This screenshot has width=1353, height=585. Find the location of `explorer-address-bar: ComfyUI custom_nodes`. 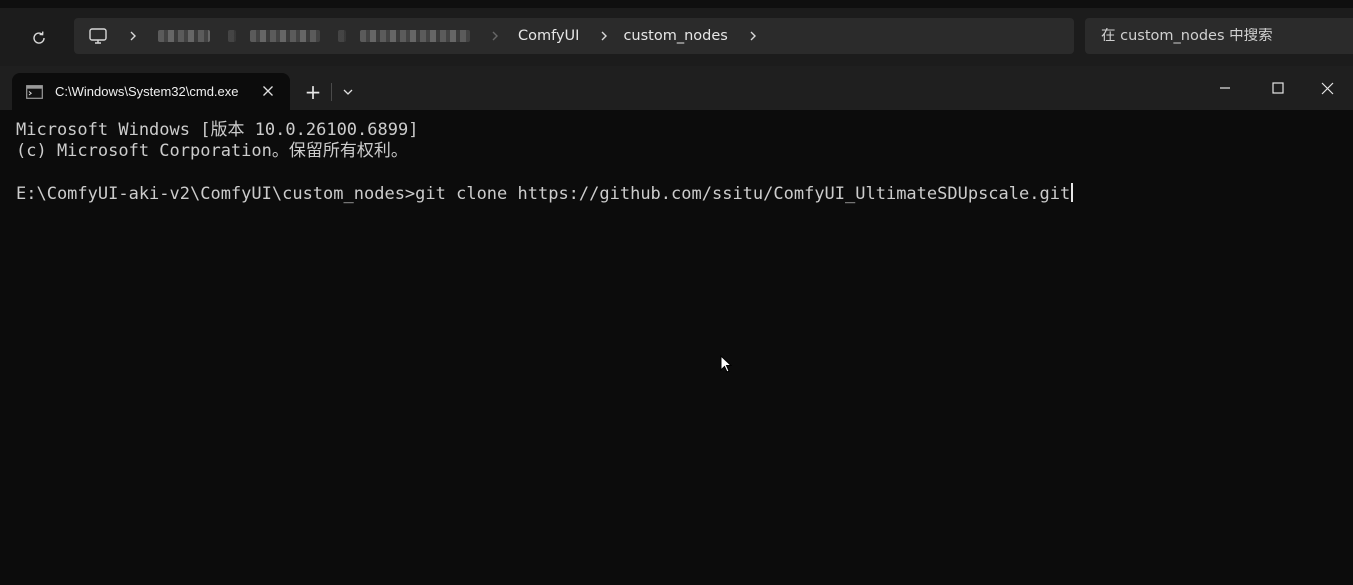

explorer-address-bar: ComfyUI custom_nodes is located at coordinates (676, 33).